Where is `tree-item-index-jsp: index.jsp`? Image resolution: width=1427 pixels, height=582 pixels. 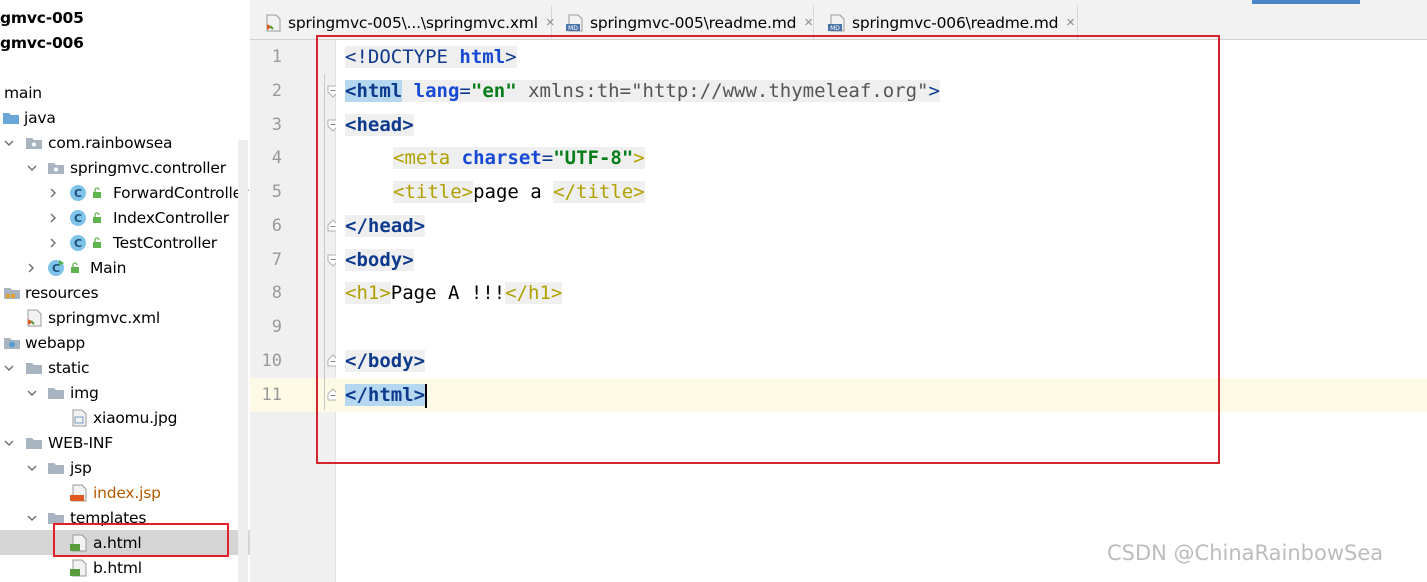 tree-item-index-jsp: index.jsp is located at coordinates (125, 492).